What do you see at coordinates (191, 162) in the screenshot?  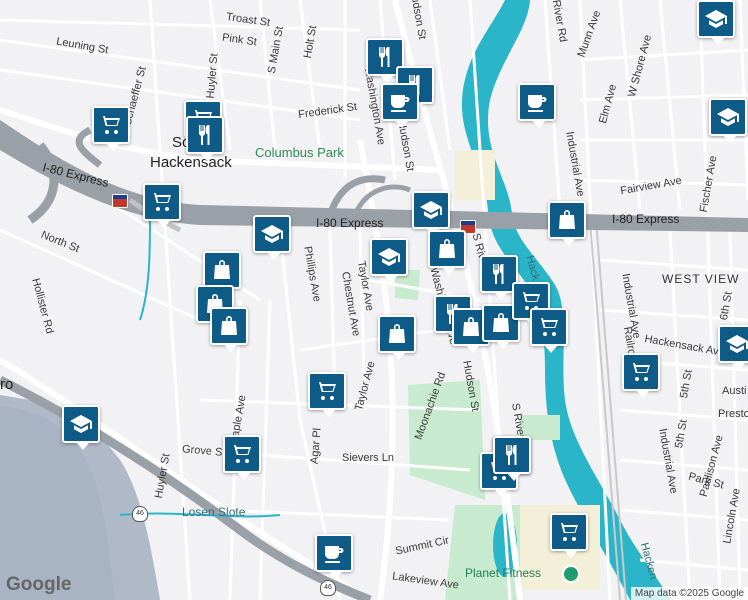 I see `place-label: Hackensack` at bounding box center [191, 162].